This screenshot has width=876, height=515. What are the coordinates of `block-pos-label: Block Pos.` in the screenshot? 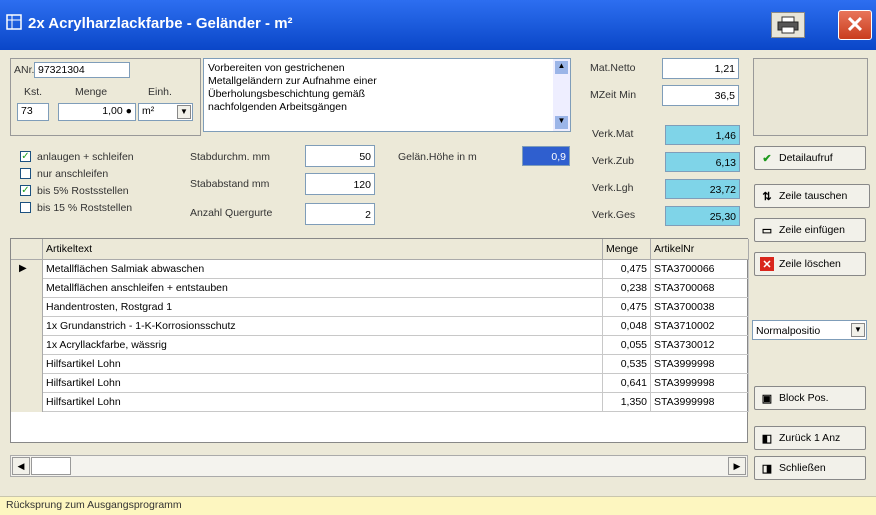 It's located at (804, 398).